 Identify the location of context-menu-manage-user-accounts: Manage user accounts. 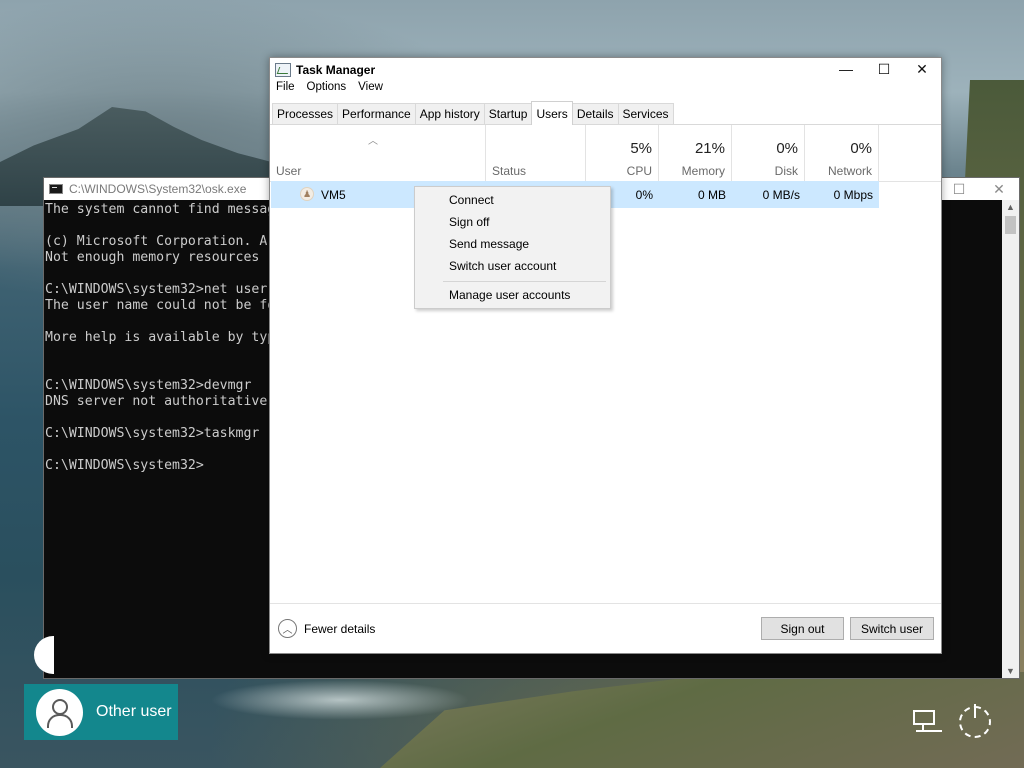
(524, 295).